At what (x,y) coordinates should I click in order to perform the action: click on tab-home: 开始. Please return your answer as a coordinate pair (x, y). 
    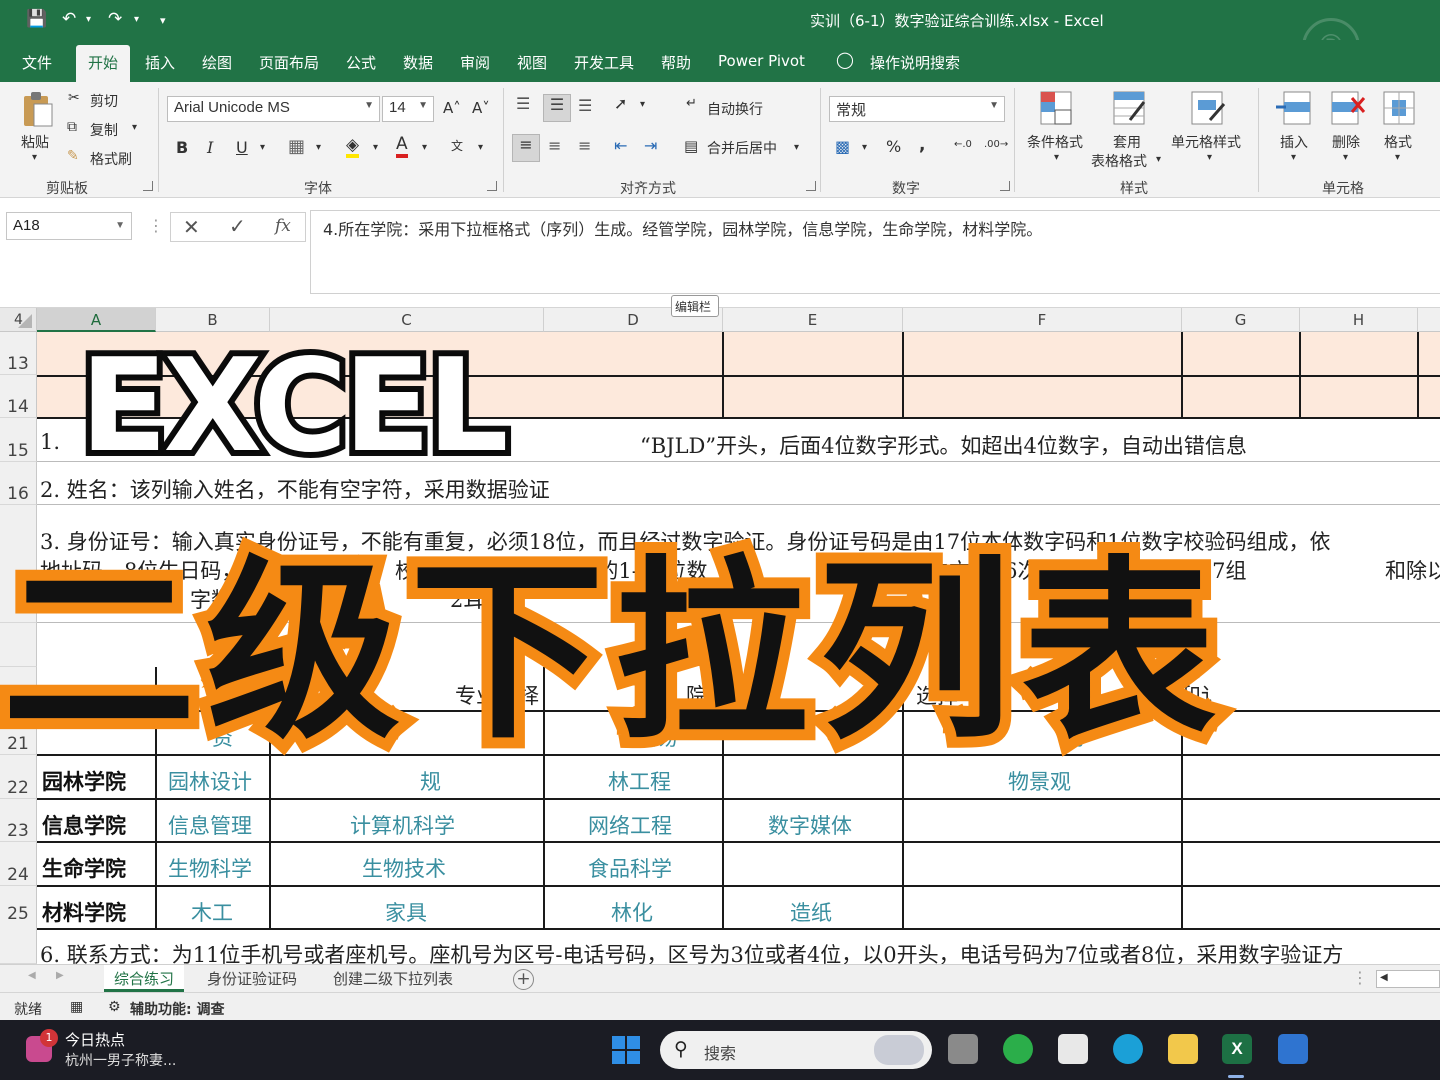
    Looking at the image, I should click on (103, 63).